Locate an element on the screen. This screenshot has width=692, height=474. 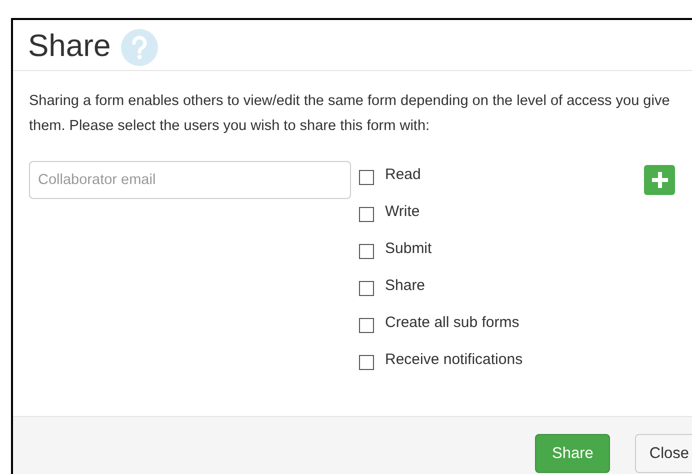
permission-label: Write is located at coordinates (402, 212).